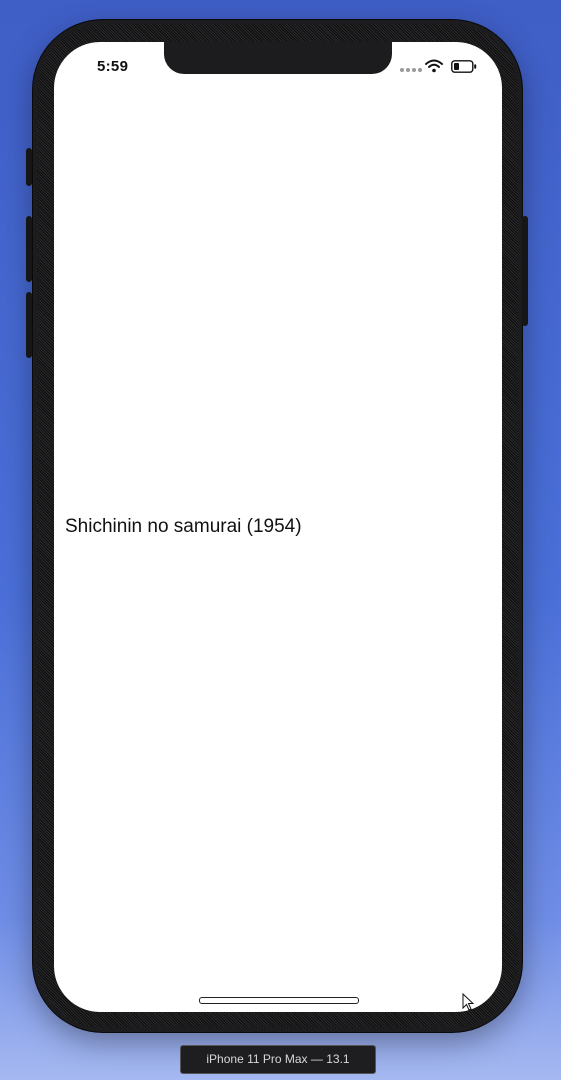  I want to click on cellular-signal-icon, so click(411, 70).